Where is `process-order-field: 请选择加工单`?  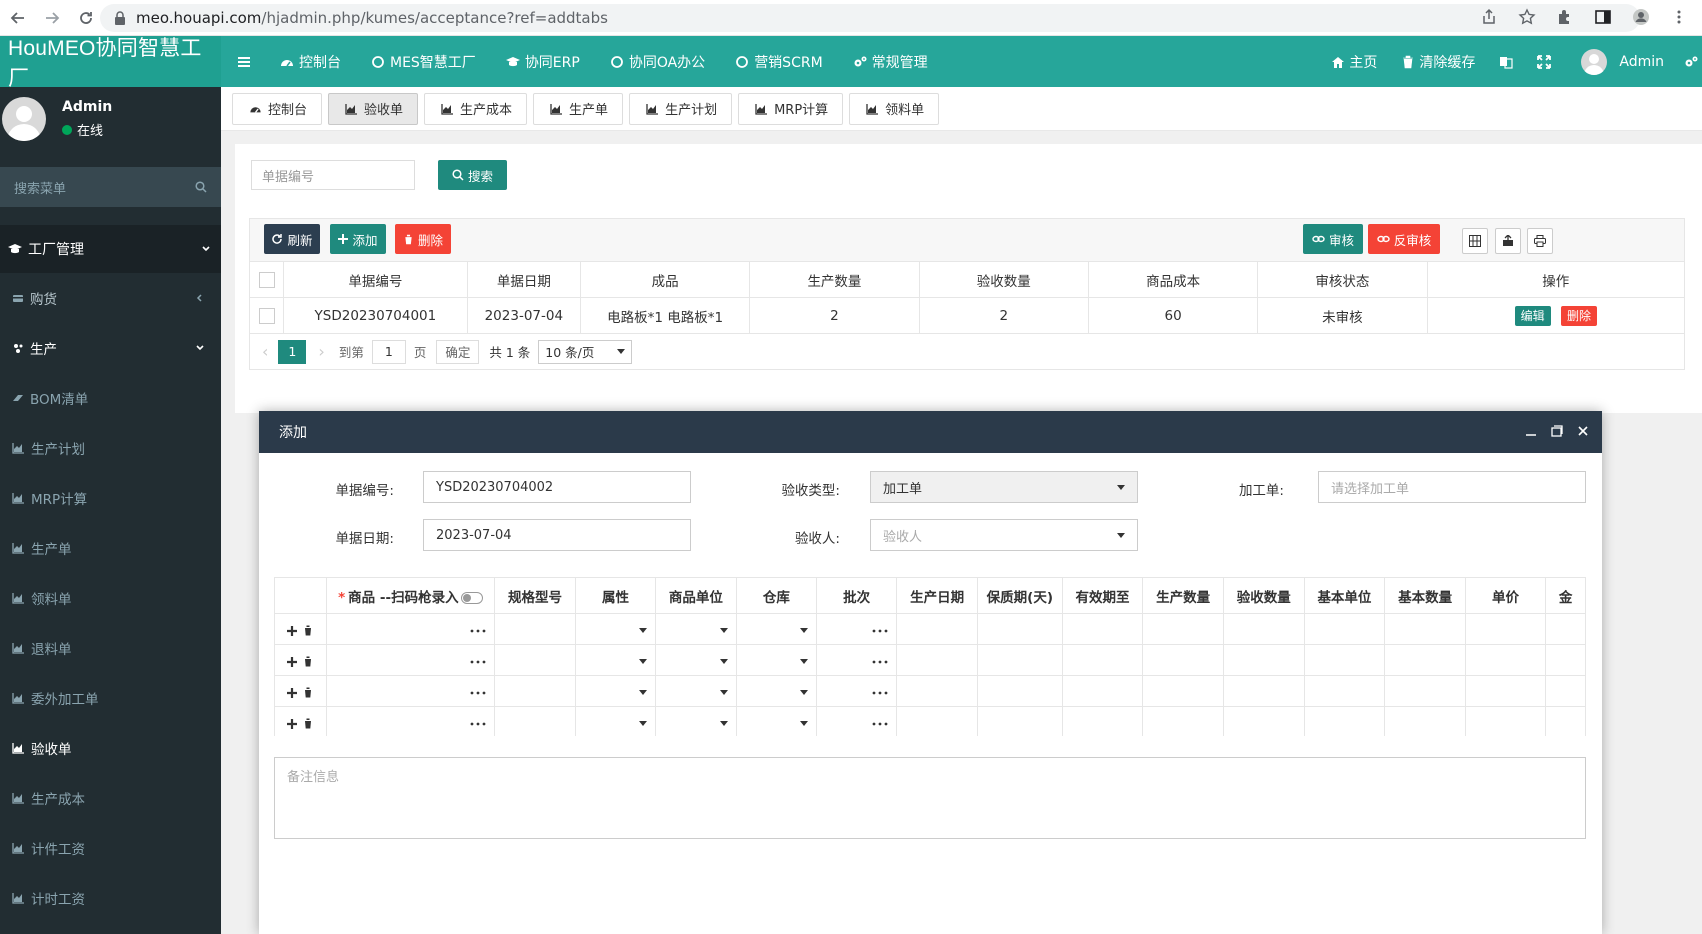 process-order-field: 请选择加工单 is located at coordinates (1452, 487).